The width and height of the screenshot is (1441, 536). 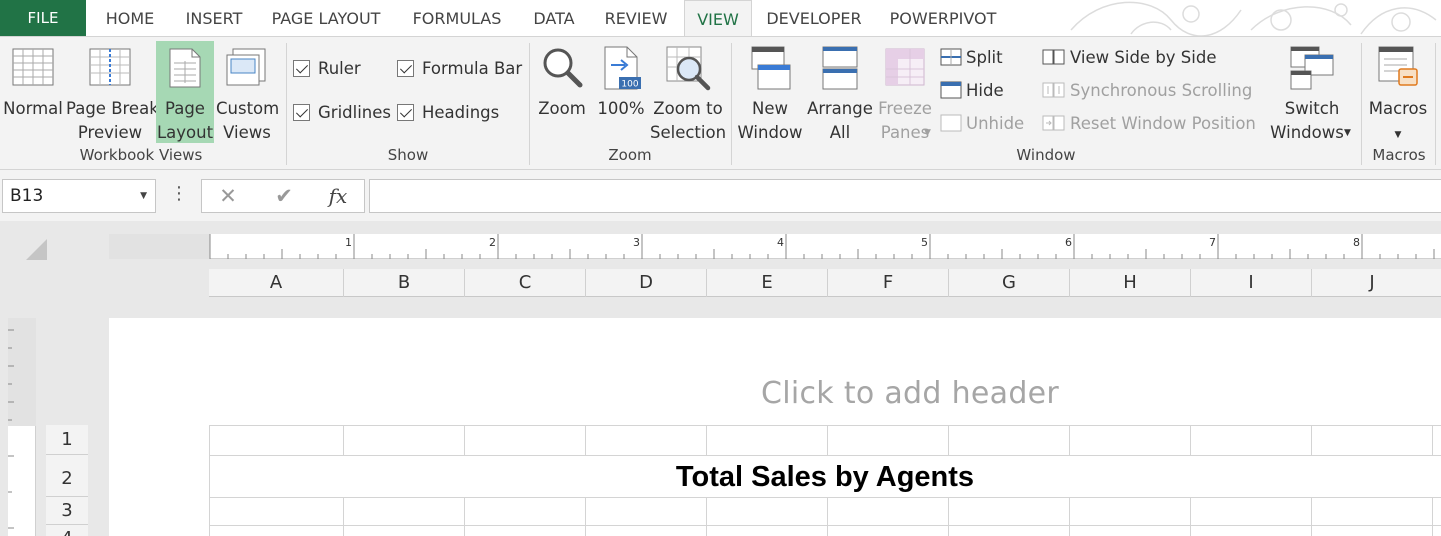 I want to click on zoom-100-icon: 100, so click(x=622, y=68).